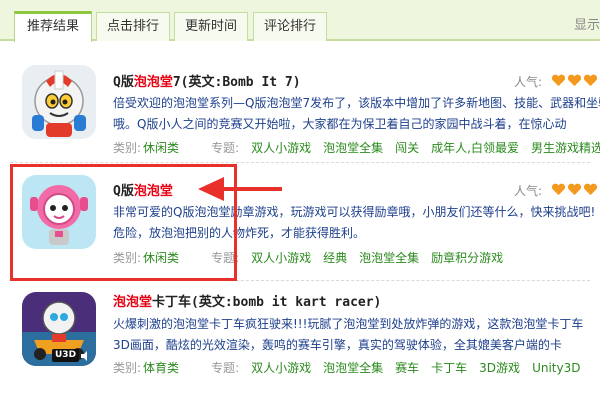 Image resolution: width=600 pixels, height=401 pixels. What do you see at coordinates (407, 148) in the screenshot?
I see `tag-link: 闯关` at bounding box center [407, 148].